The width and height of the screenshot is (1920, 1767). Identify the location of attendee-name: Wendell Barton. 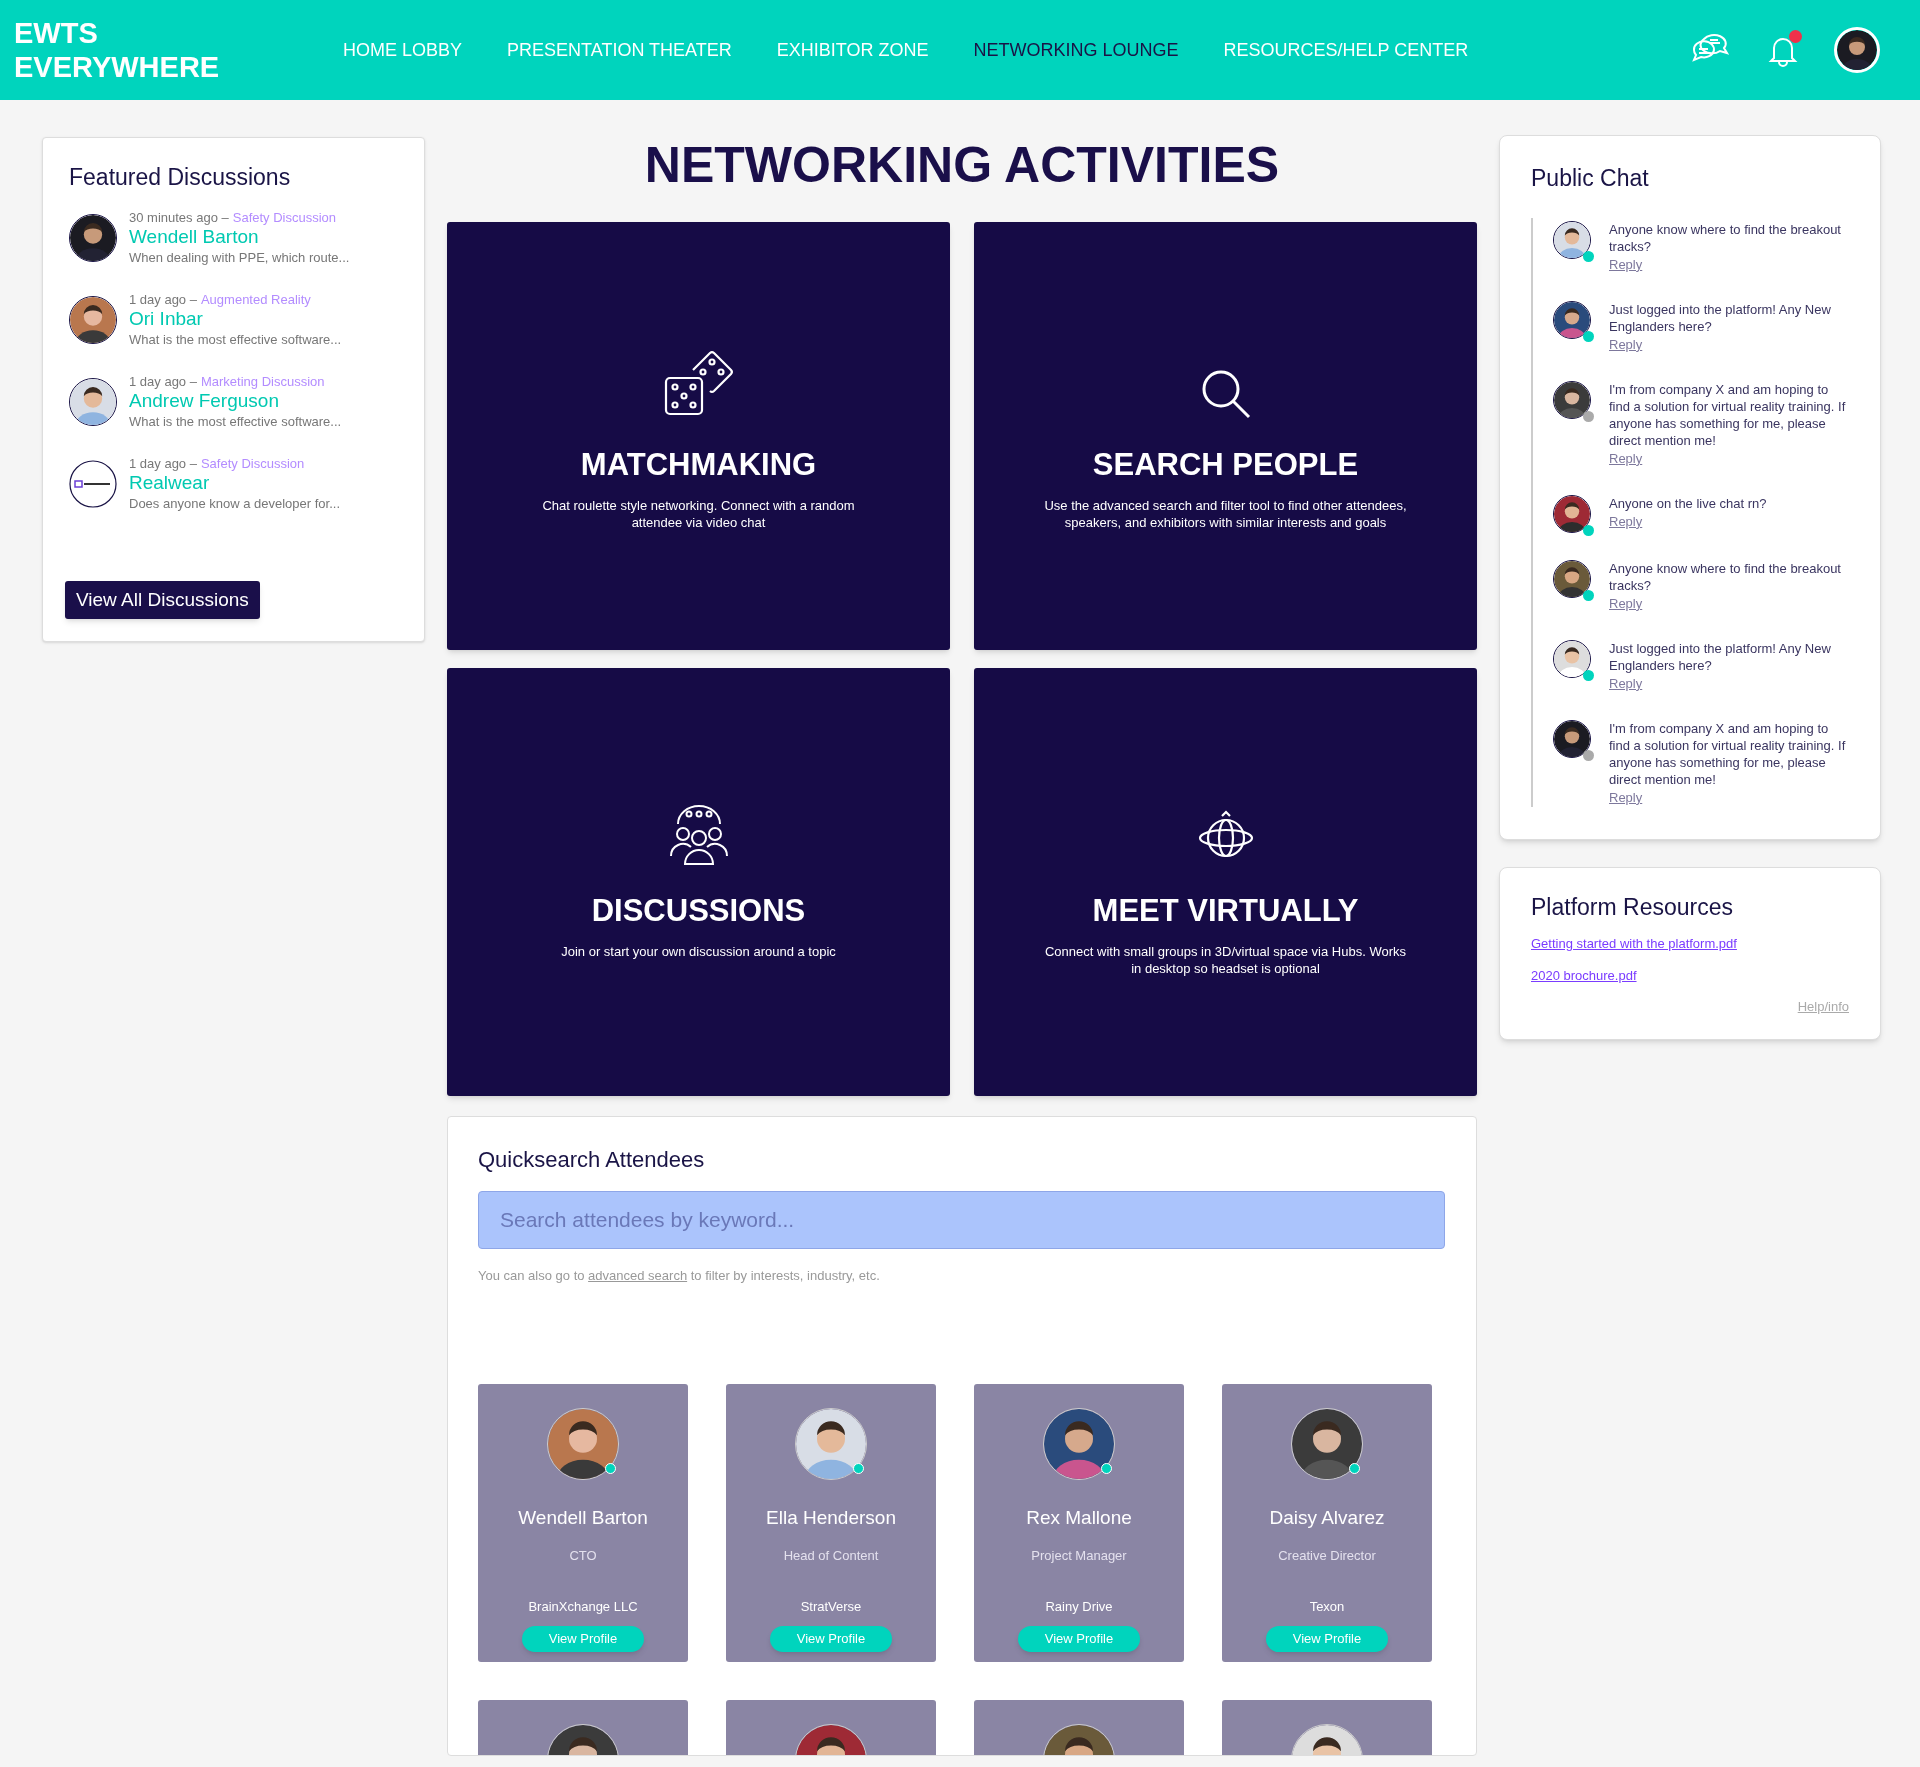
(583, 1517).